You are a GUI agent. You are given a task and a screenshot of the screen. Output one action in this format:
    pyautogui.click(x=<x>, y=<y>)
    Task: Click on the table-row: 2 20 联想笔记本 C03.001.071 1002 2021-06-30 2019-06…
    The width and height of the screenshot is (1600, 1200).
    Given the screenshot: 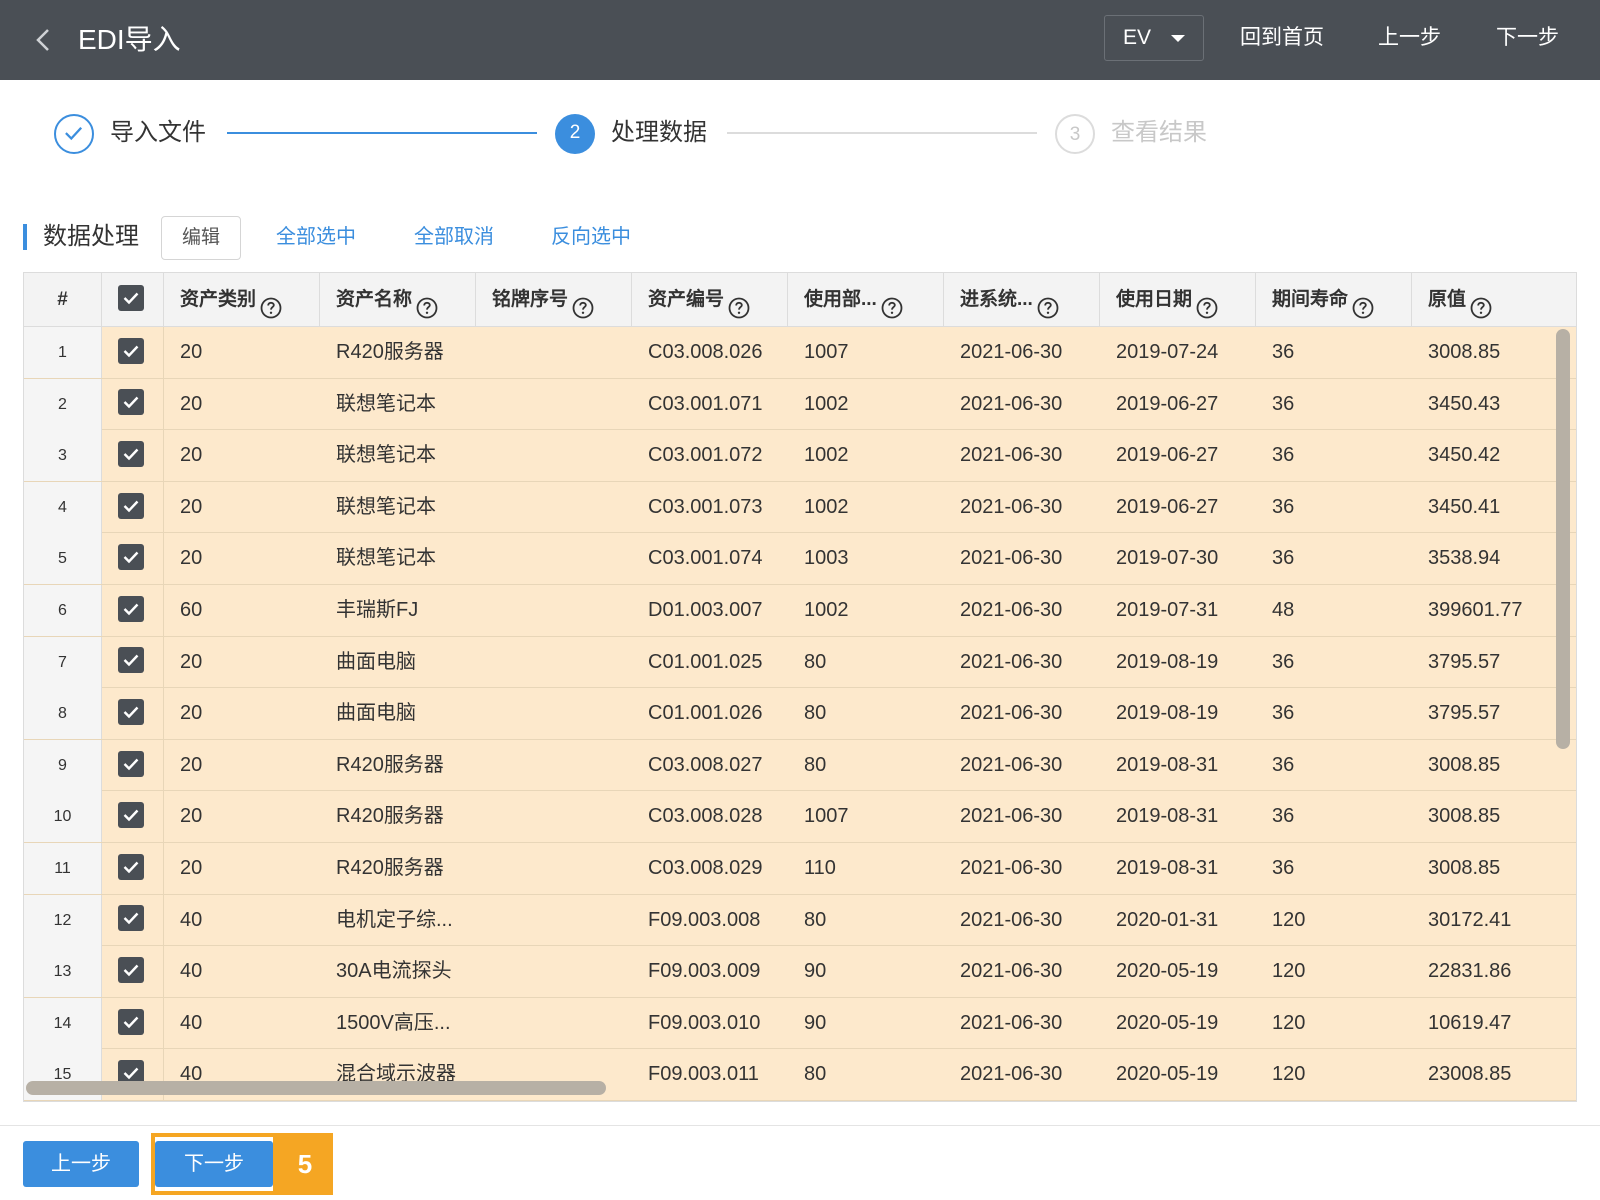 What is the action you would take?
    pyautogui.click(x=800, y=404)
    